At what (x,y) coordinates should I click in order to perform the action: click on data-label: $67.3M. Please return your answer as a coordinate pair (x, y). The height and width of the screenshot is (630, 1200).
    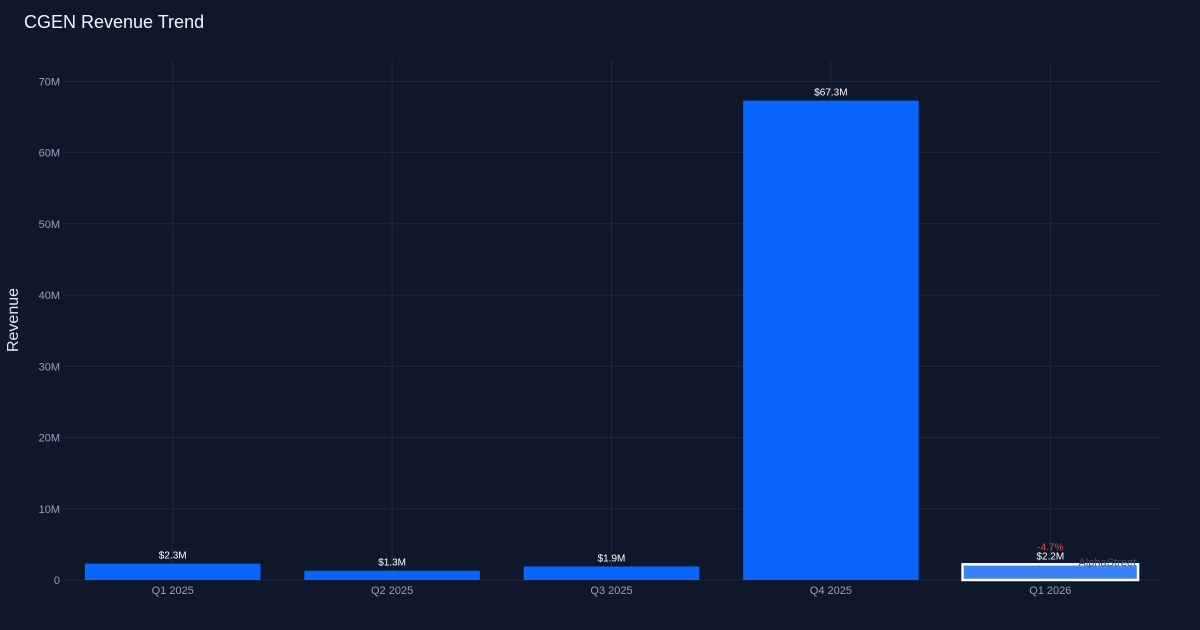
    Looking at the image, I should click on (830, 93).